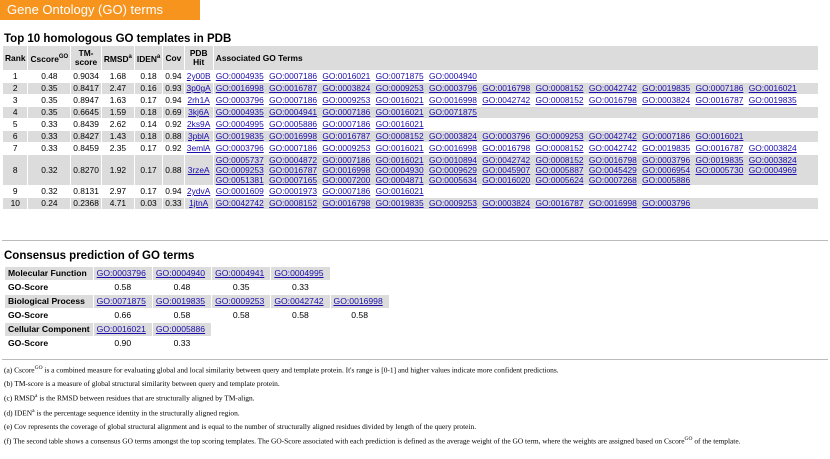 This screenshot has height=459, width=830. I want to click on go-term-link: GO:0007200, so click(346, 180).